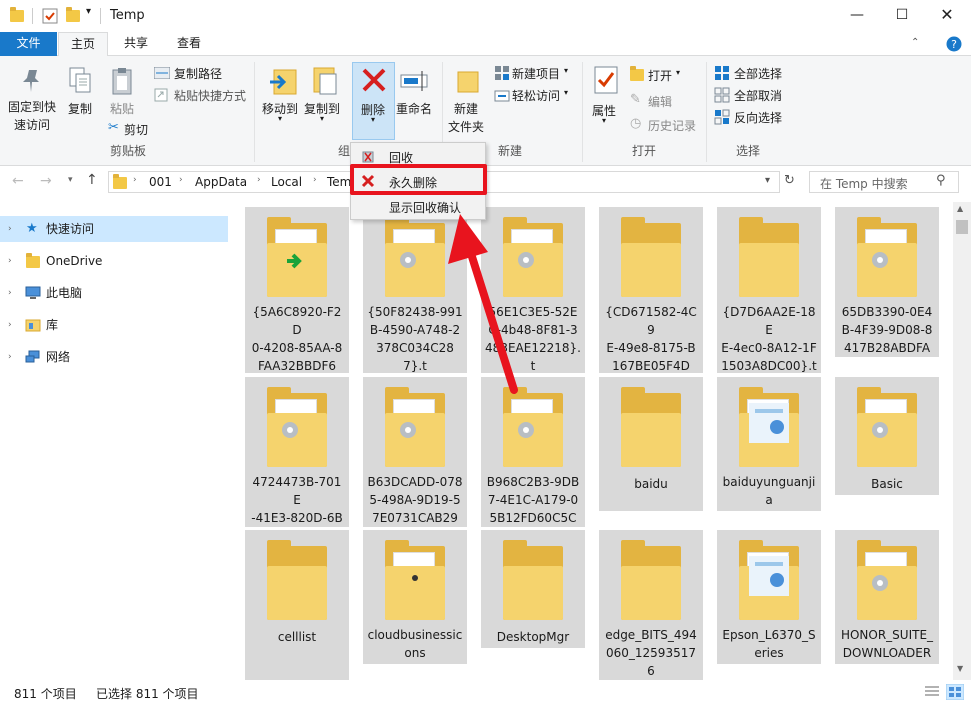 The height and width of the screenshot is (706, 971). I want to click on address-history-chevron-icon: ▾, so click(767, 180).